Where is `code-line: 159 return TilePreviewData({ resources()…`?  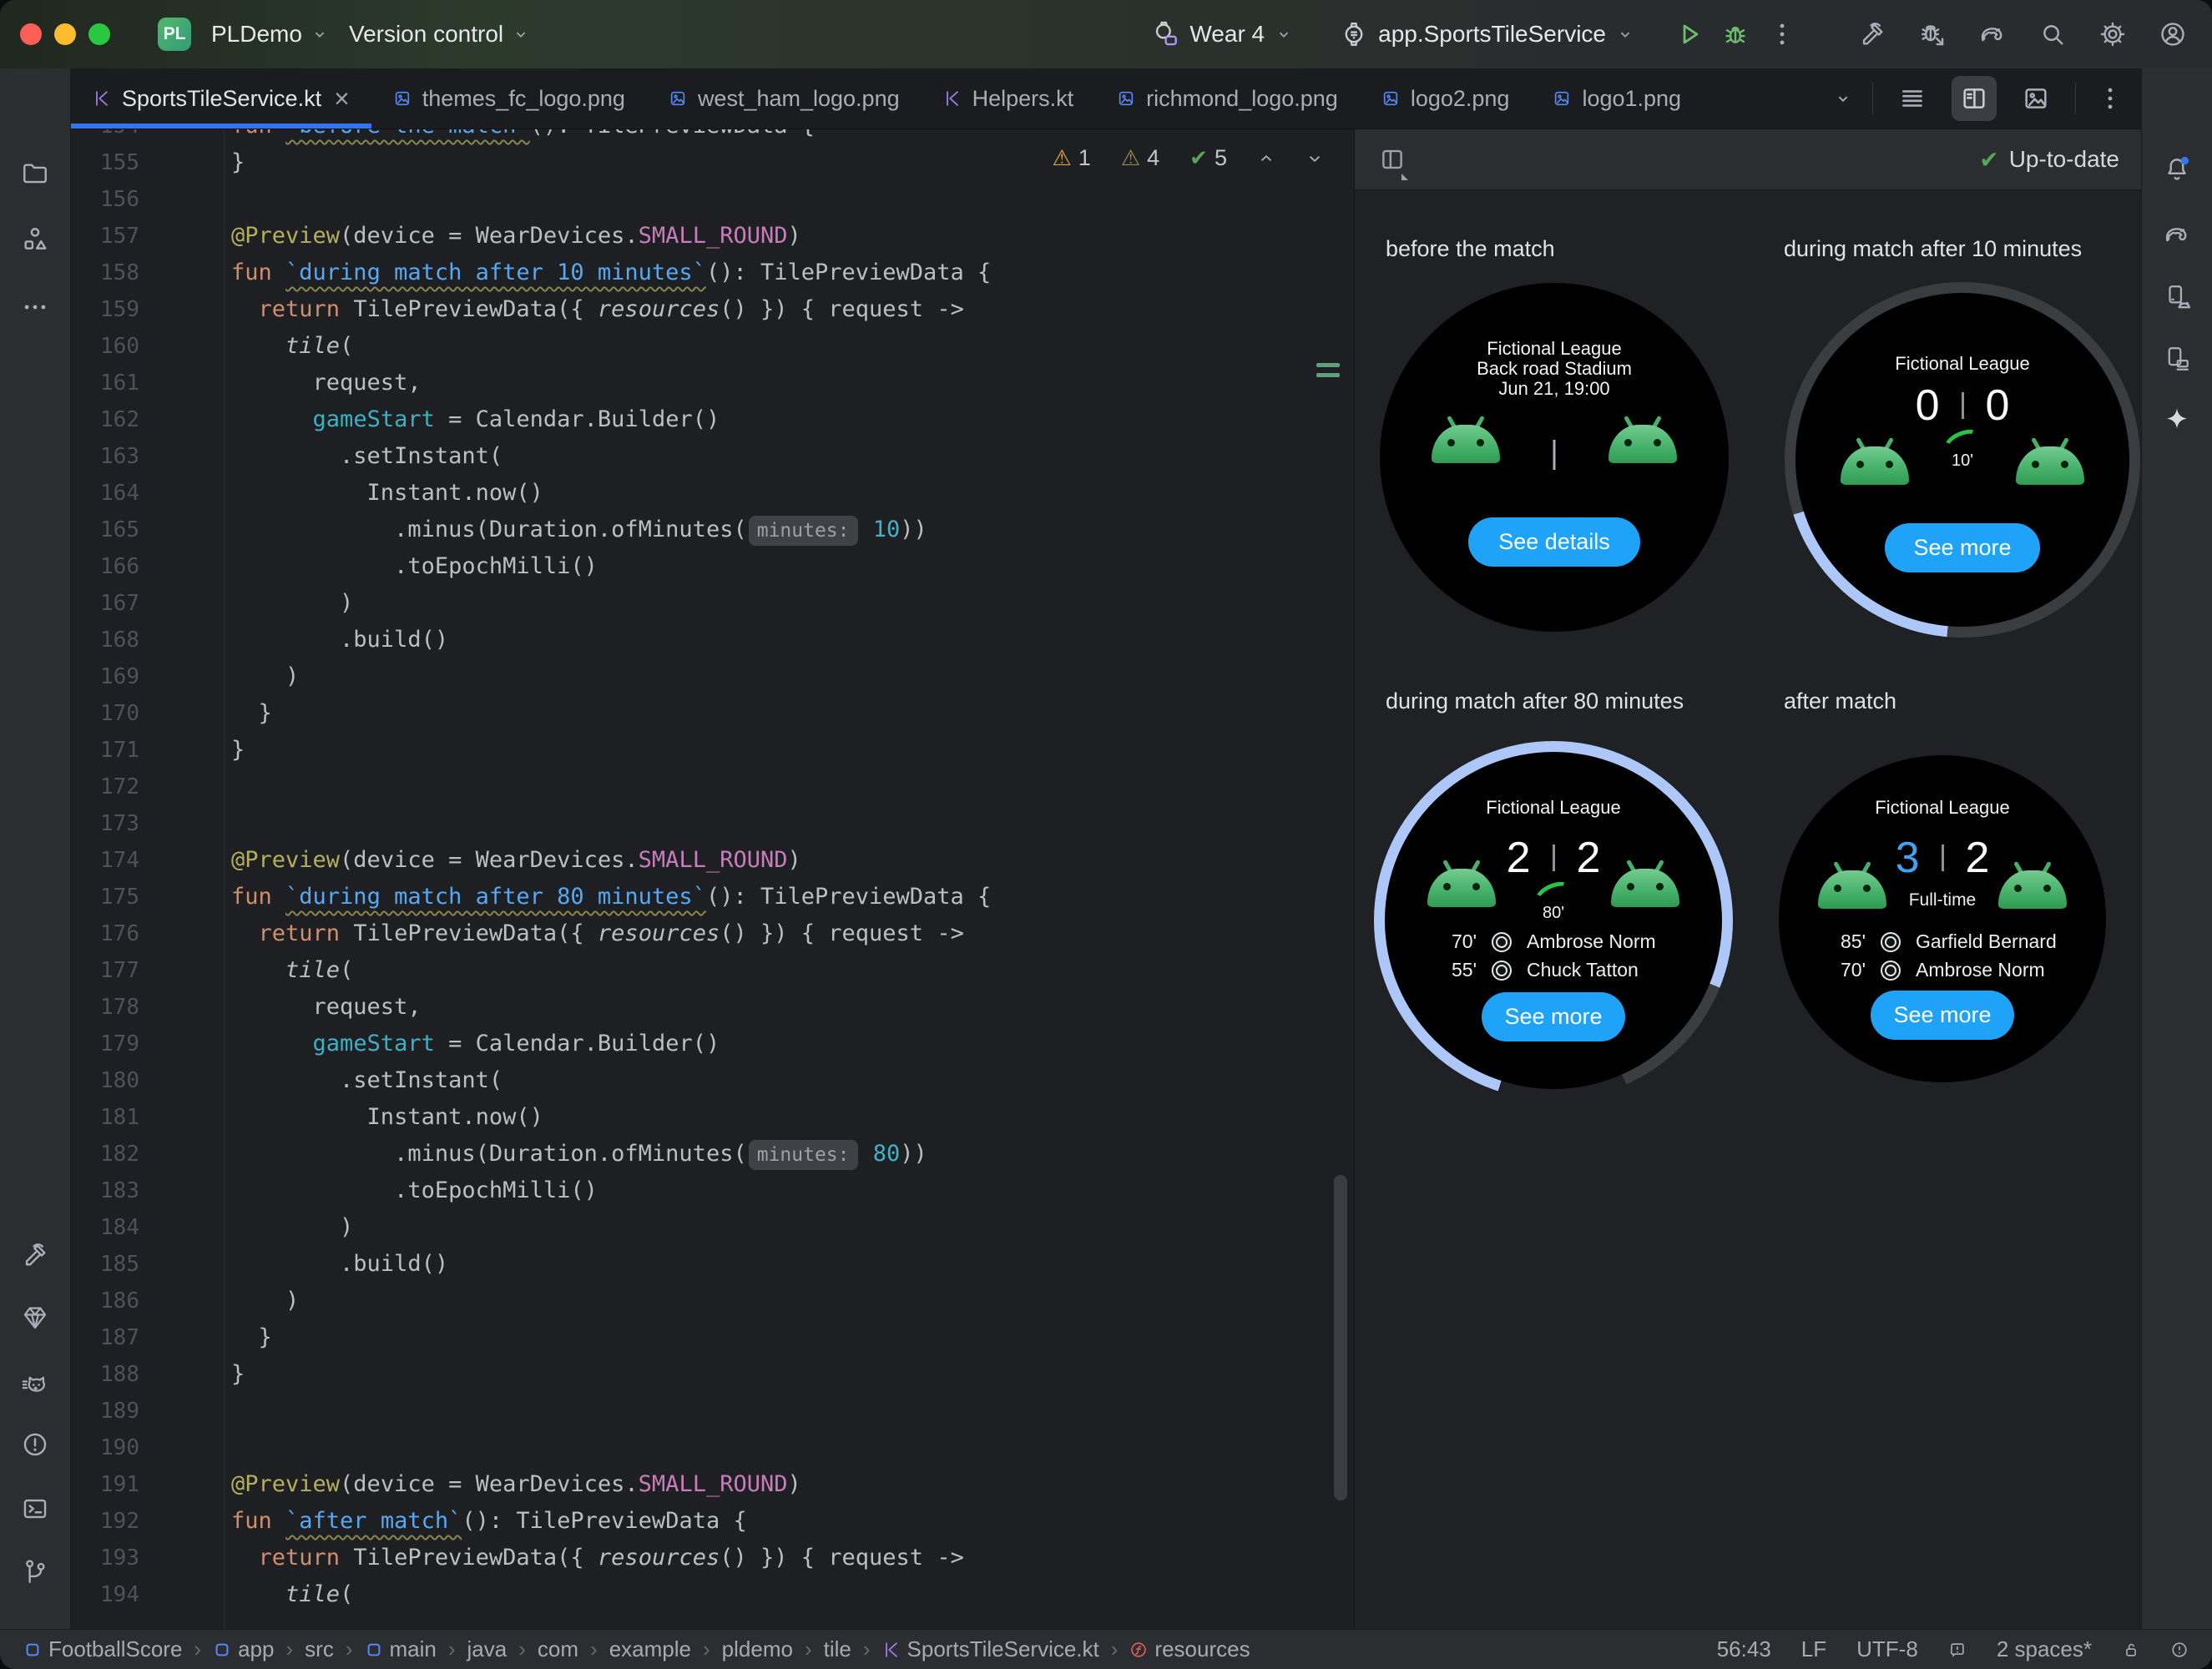
code-line: 159 return TilePreviewData({ resources()… is located at coordinates (712, 309).